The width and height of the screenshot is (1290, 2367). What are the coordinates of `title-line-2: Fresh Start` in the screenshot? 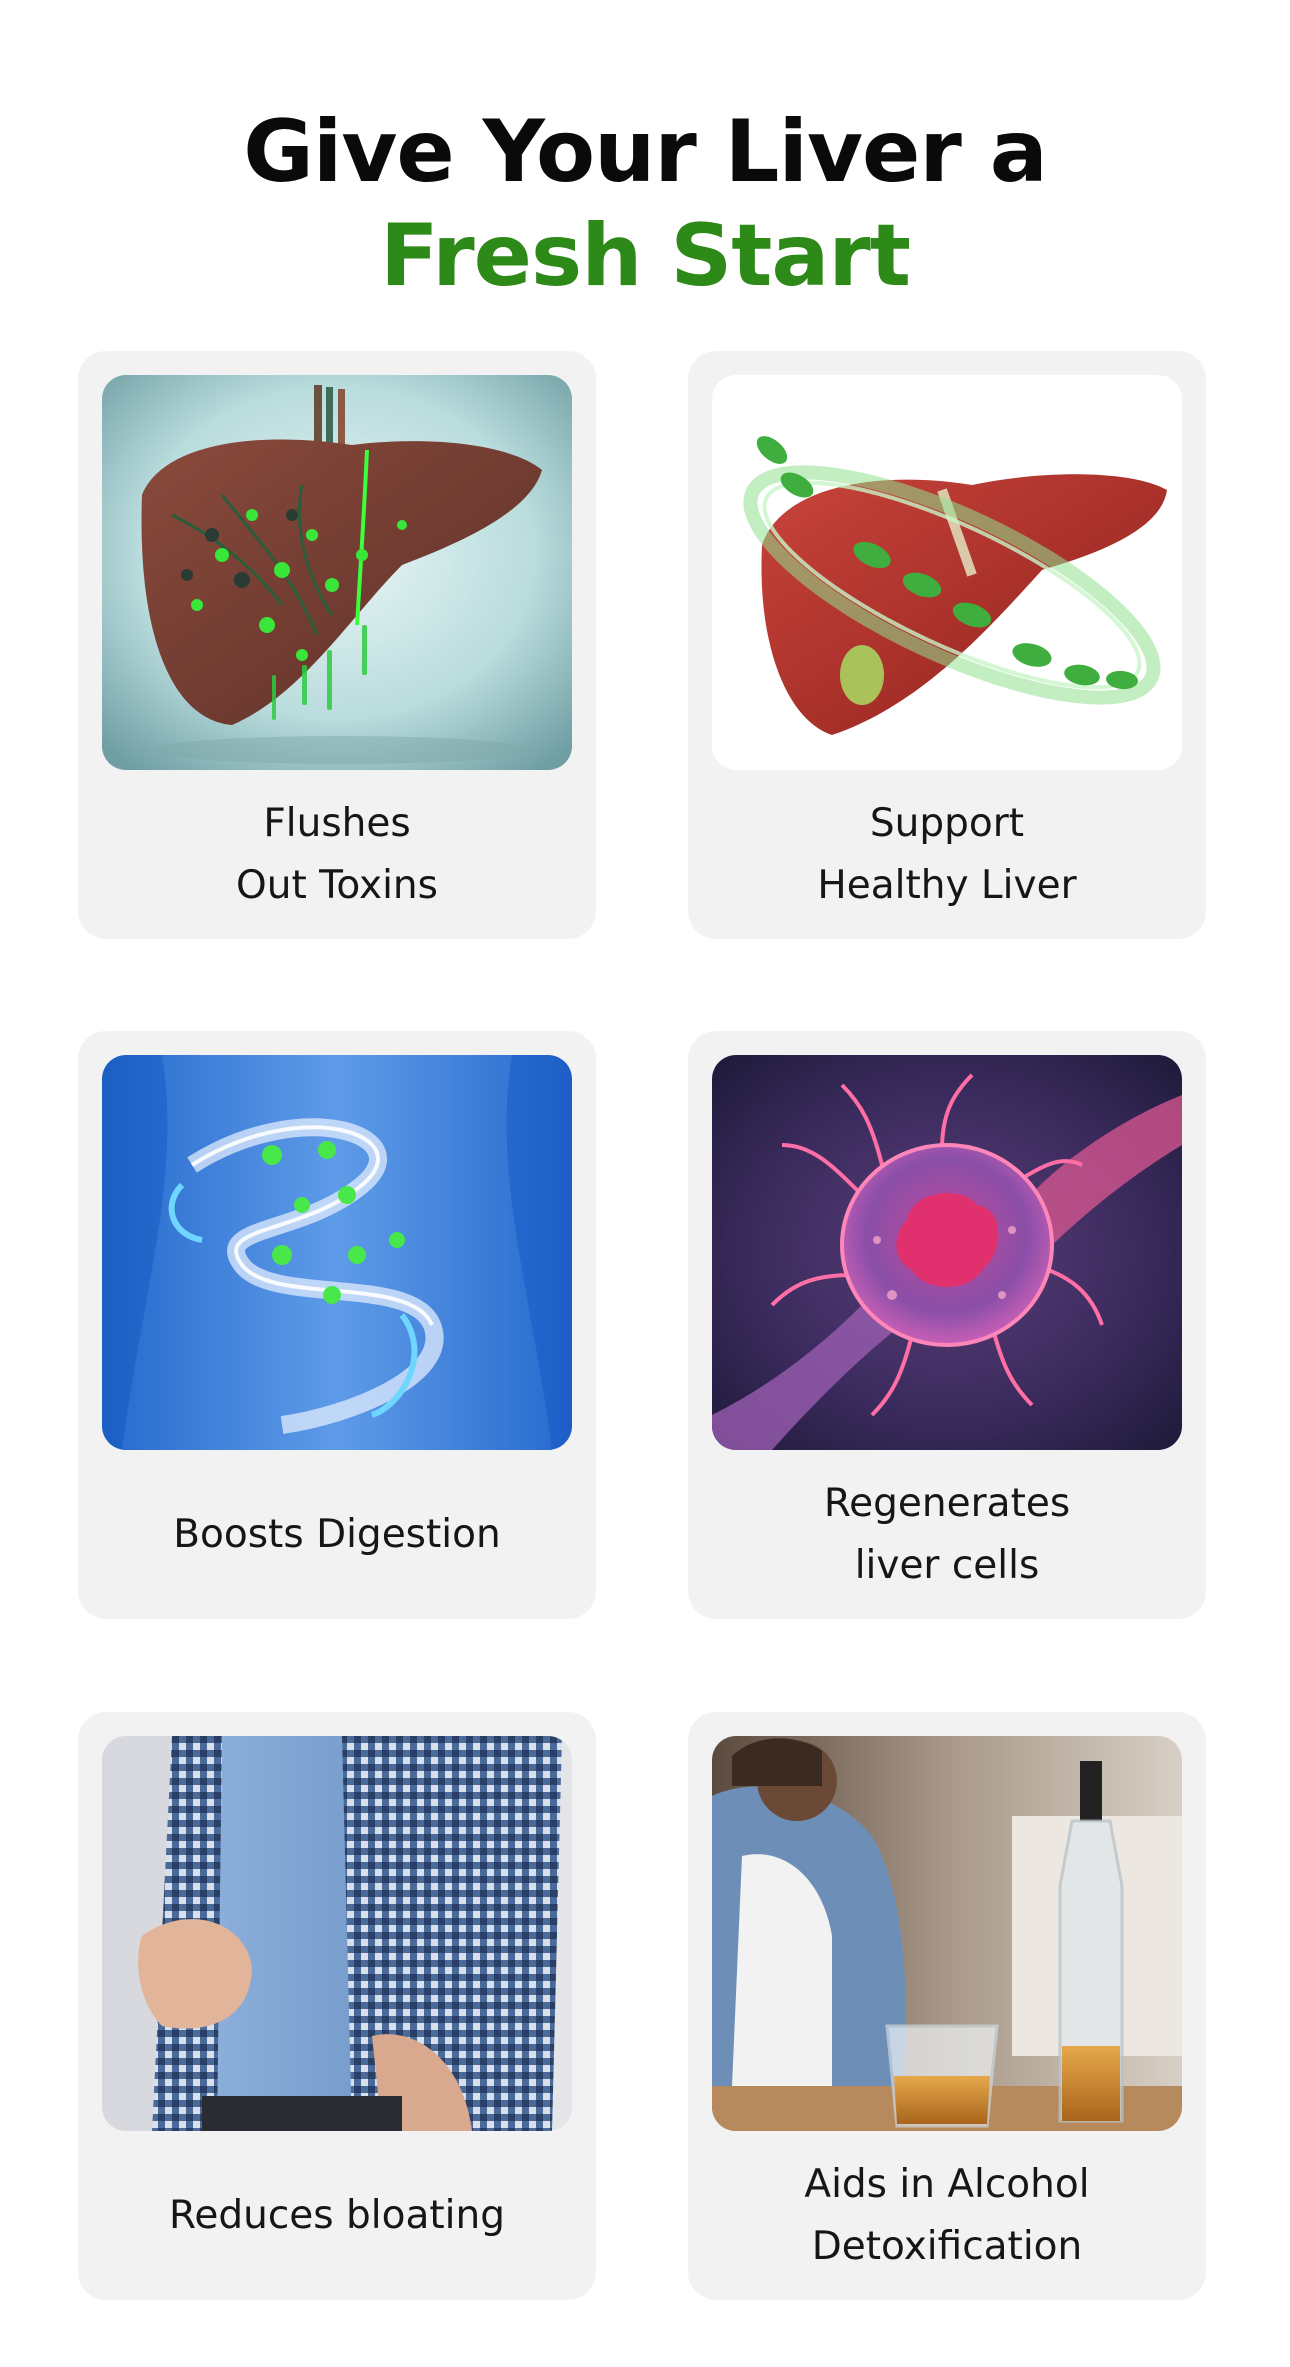 It's located at (645, 255).